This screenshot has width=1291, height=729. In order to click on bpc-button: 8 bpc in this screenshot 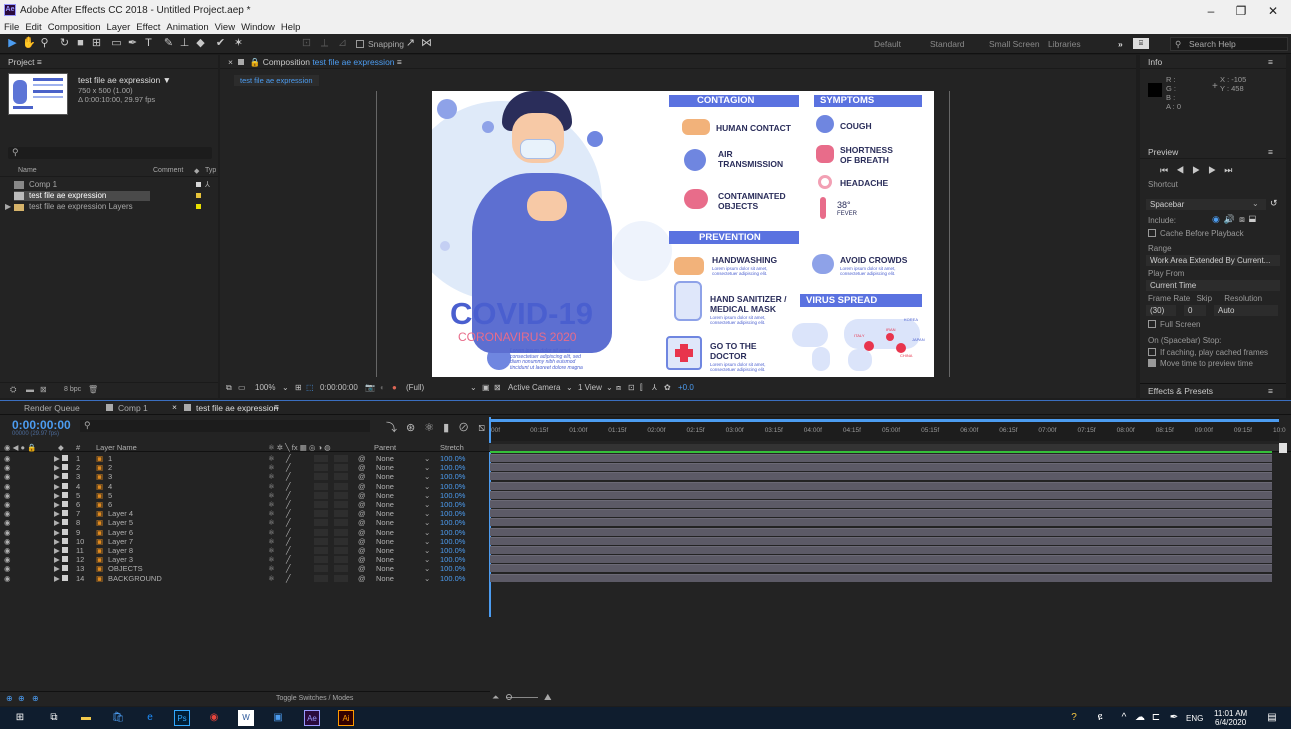, I will do `click(72, 389)`.